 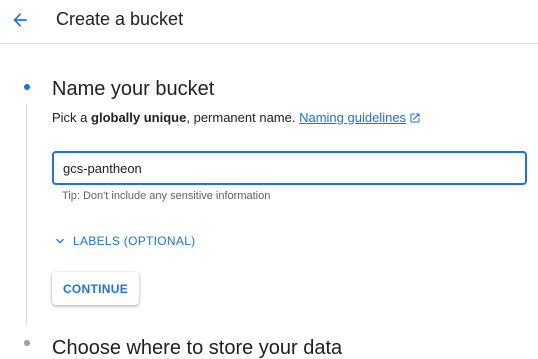 What do you see at coordinates (26, 215) in the screenshot?
I see `step-connector` at bounding box center [26, 215].